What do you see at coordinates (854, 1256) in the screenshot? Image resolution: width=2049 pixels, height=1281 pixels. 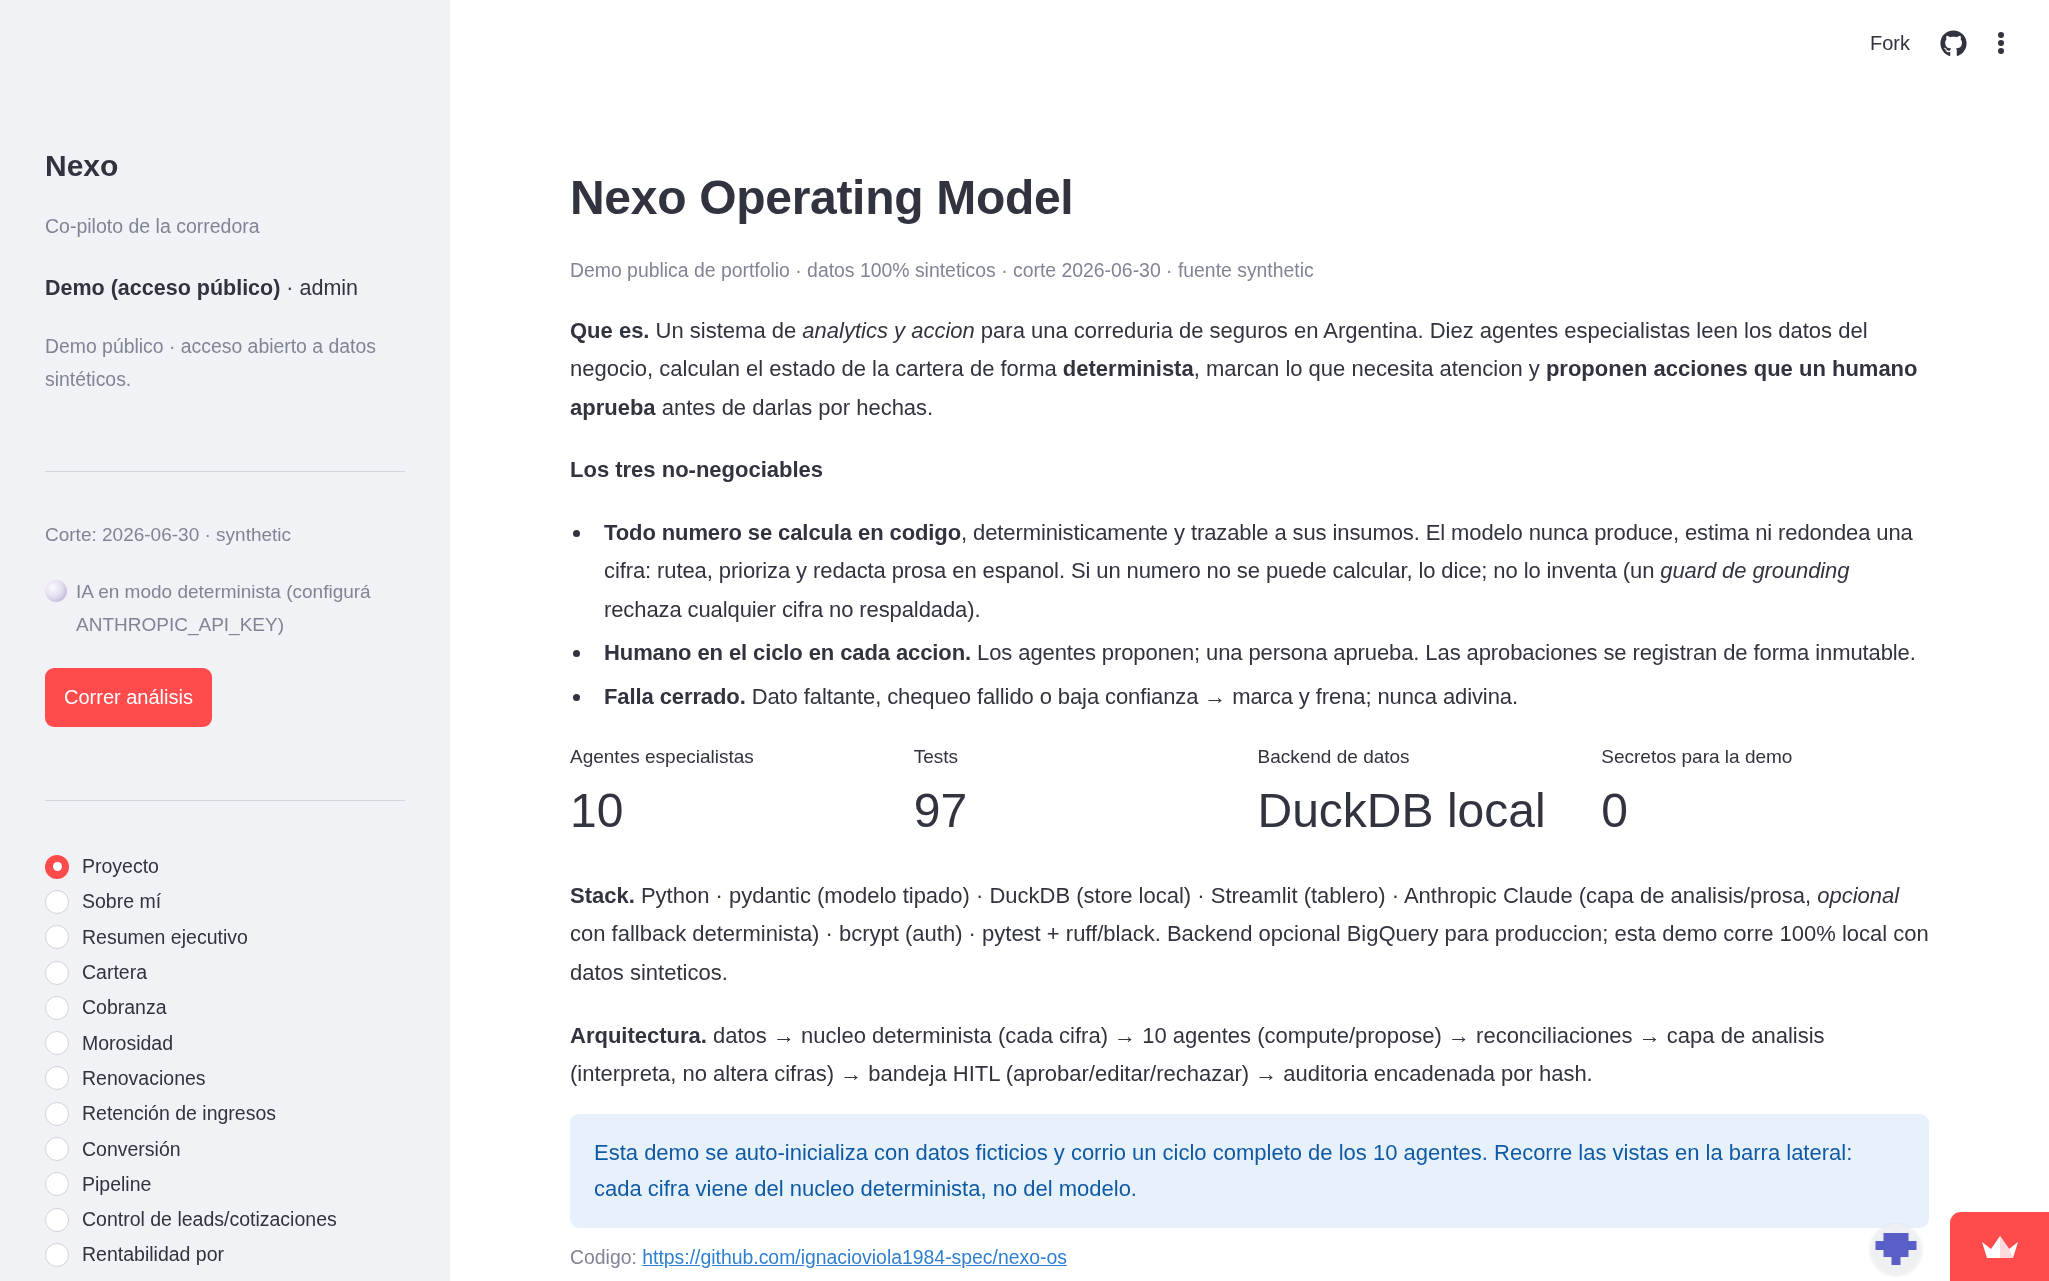 I see `repo-link: https://github.com/ignacioviola1984-spec/nexo-os` at bounding box center [854, 1256].